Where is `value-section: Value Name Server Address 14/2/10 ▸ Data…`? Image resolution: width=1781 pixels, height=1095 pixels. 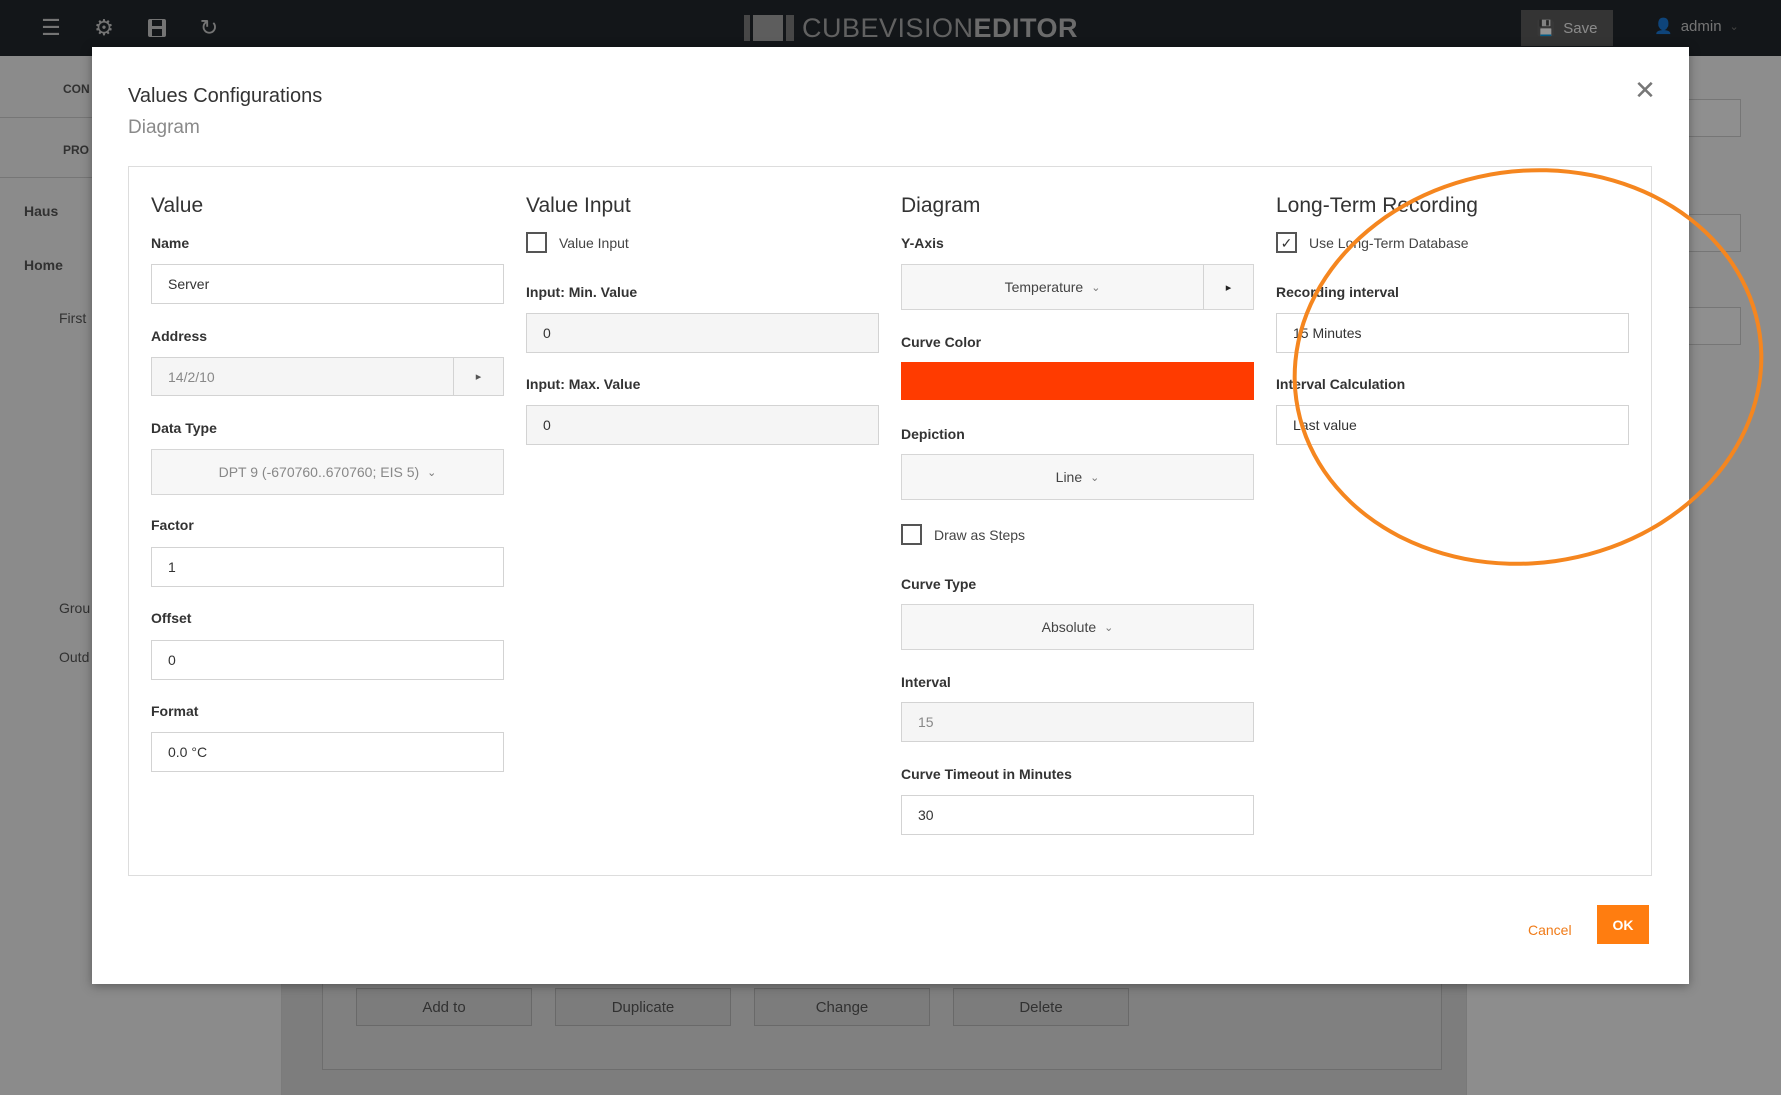 value-section: Value Name Server Address 14/2/10 ▸ Data… is located at coordinates (327, 517).